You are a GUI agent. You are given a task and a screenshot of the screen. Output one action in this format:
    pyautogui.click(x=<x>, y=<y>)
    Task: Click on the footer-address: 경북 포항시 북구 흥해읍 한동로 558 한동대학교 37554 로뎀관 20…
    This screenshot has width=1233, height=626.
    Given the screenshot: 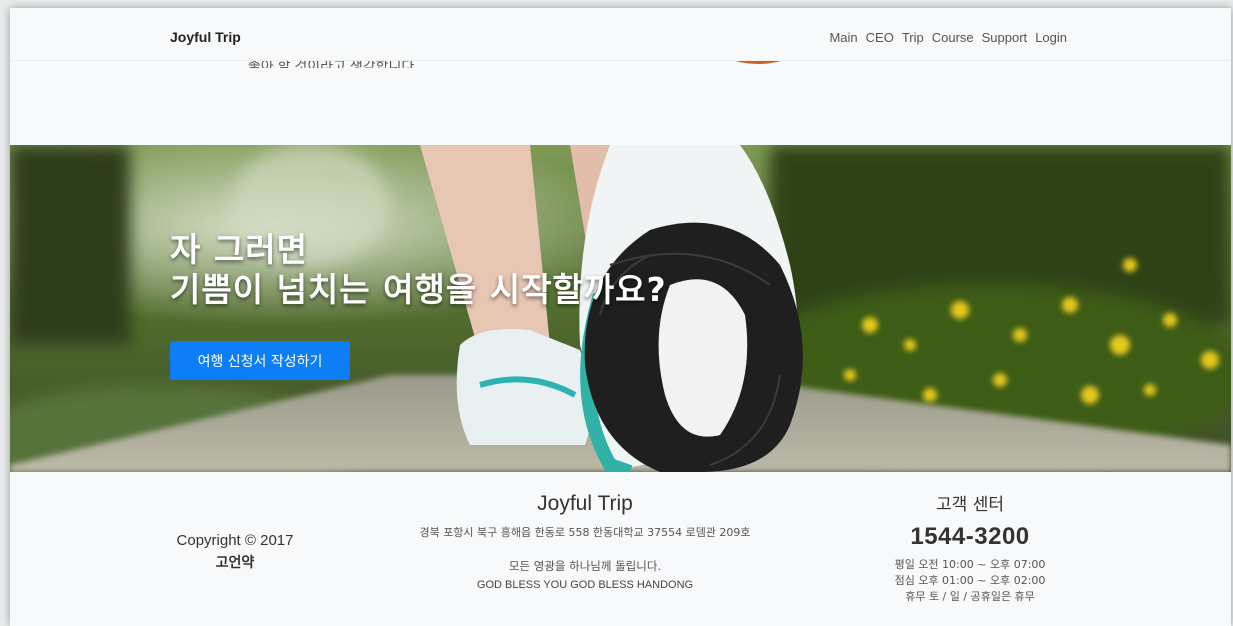 What is the action you would take?
    pyautogui.click(x=585, y=532)
    